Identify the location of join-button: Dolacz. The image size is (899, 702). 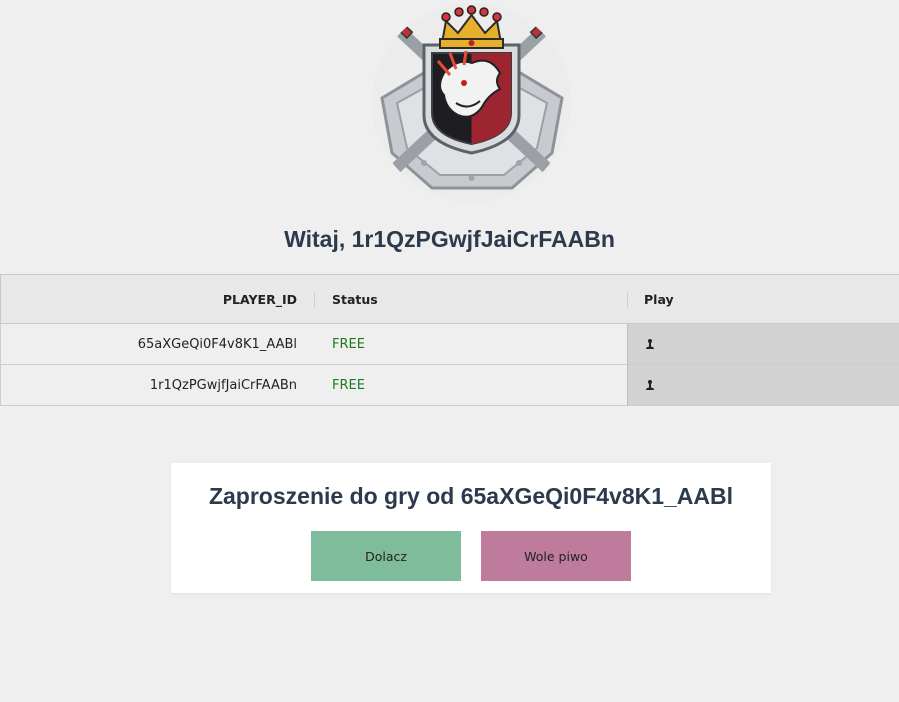
(386, 556).